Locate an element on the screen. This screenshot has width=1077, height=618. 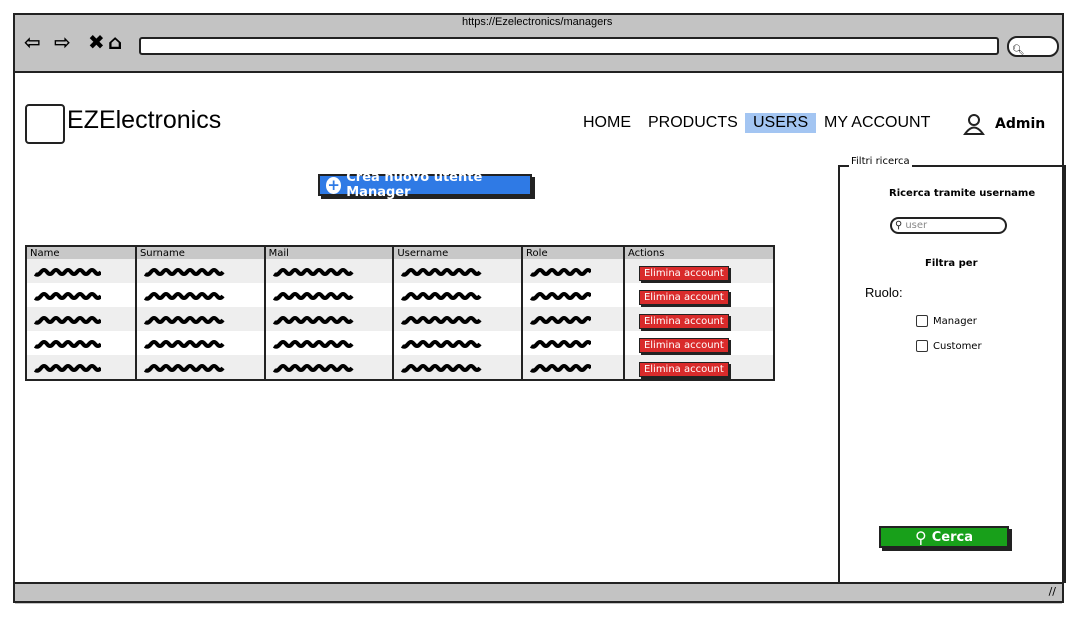
button-label: Crea nuovo utente Manager is located at coordinates (414, 185).